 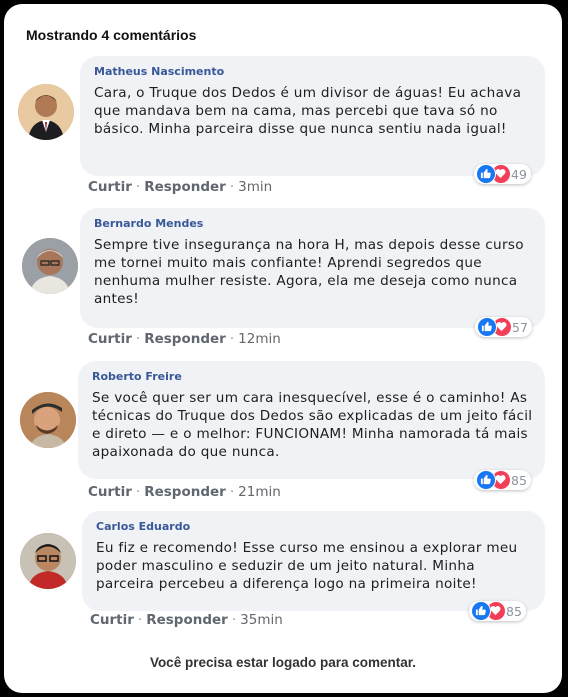 I want to click on comment-time: 12min, so click(x=259, y=339).